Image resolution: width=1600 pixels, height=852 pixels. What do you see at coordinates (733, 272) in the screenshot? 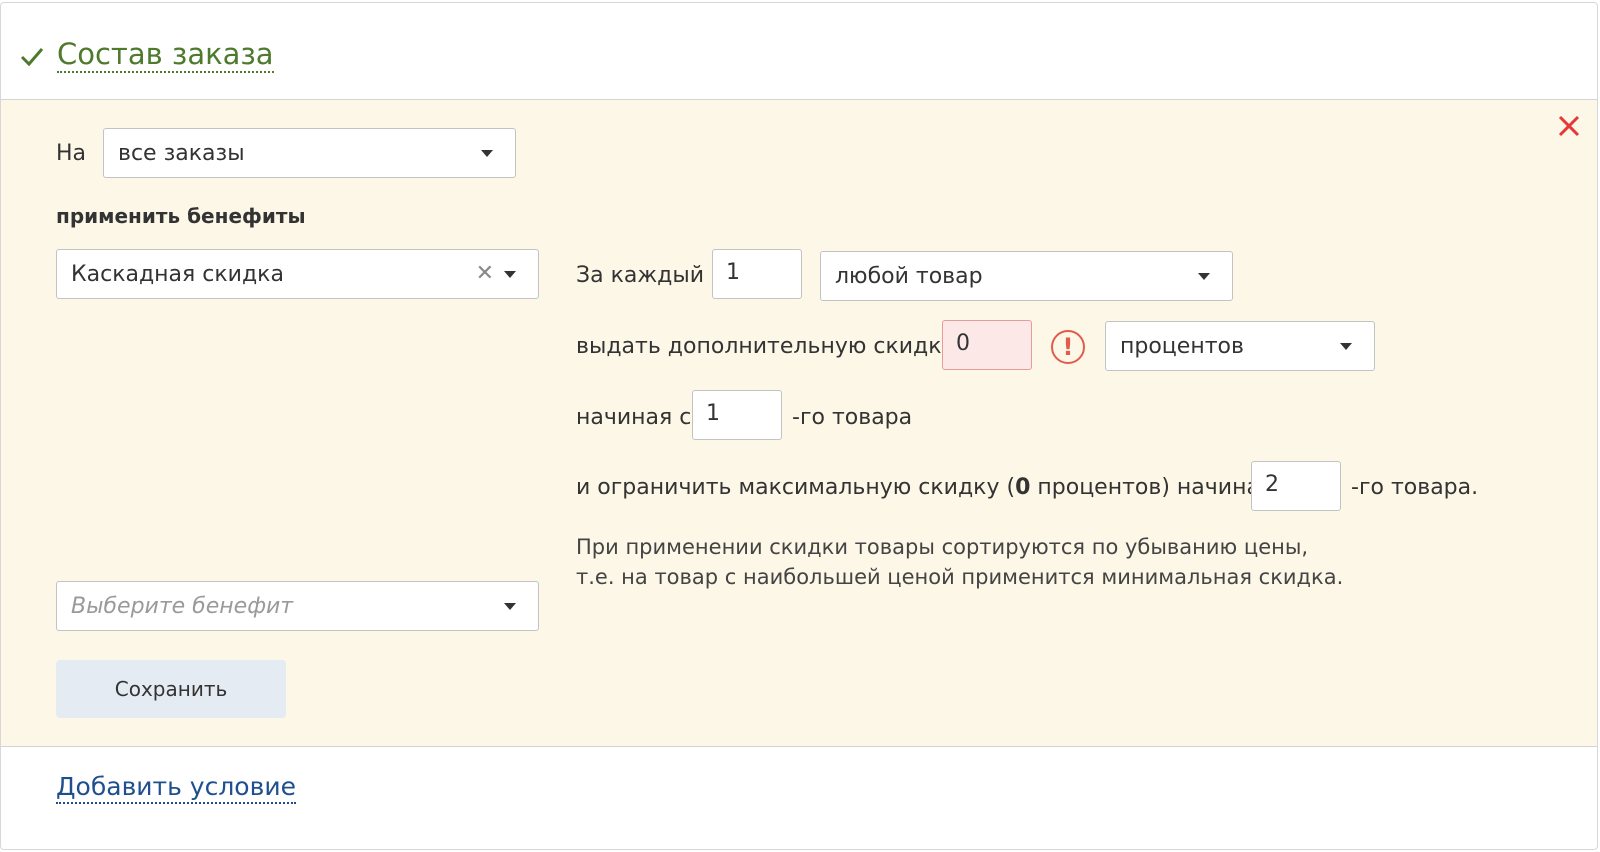
I see `per-each-value: 1` at bounding box center [733, 272].